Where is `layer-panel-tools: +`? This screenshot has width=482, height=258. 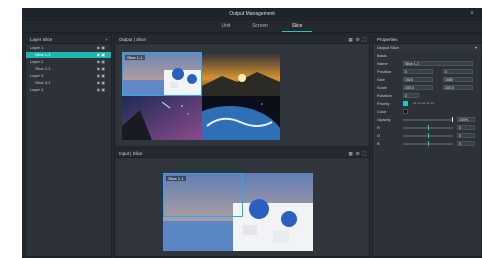 layer-panel-tools: + is located at coordinates (105, 39).